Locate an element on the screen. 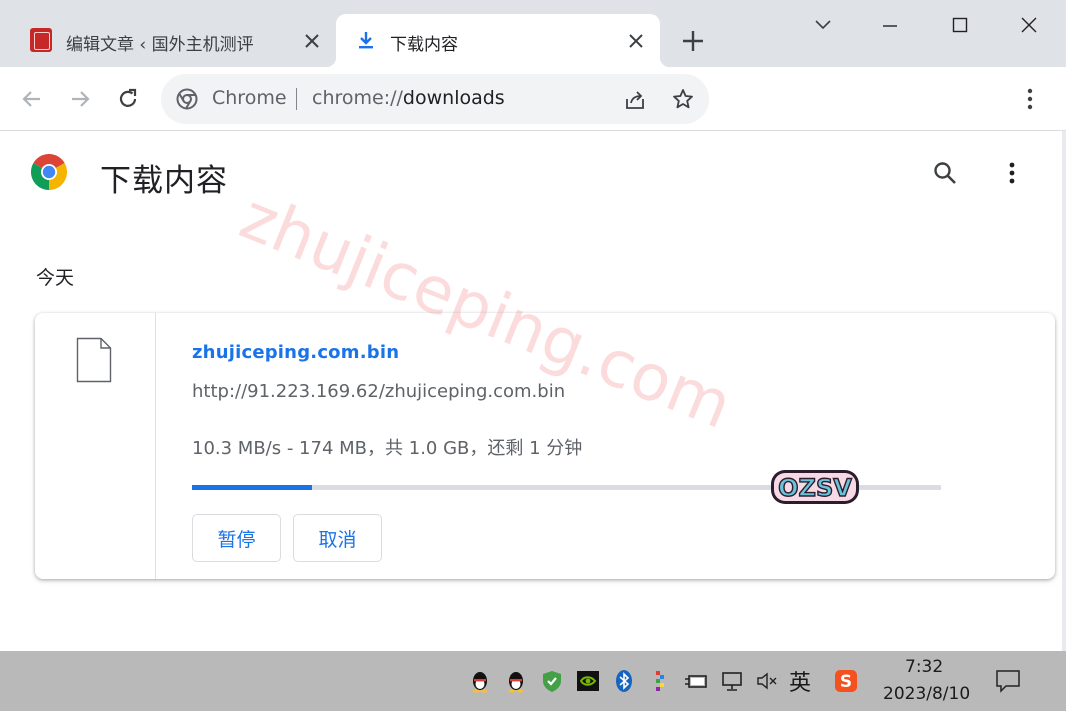  download-icon is located at coordinates (366, 40).